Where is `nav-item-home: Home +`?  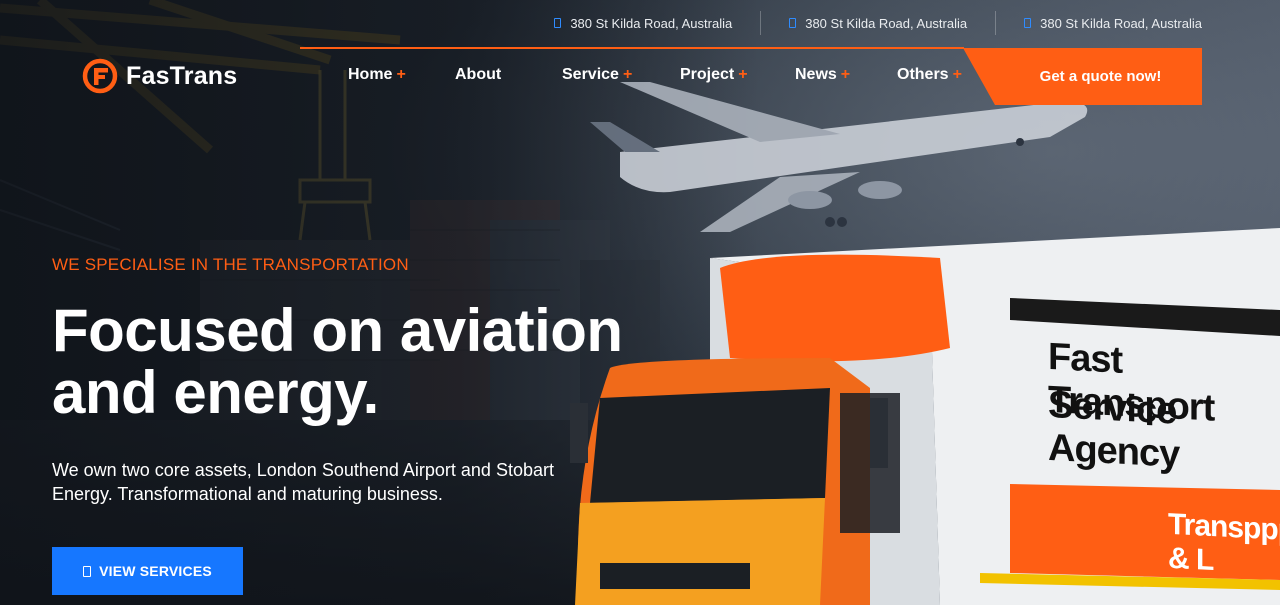
nav-item-home: Home + is located at coordinates (377, 75).